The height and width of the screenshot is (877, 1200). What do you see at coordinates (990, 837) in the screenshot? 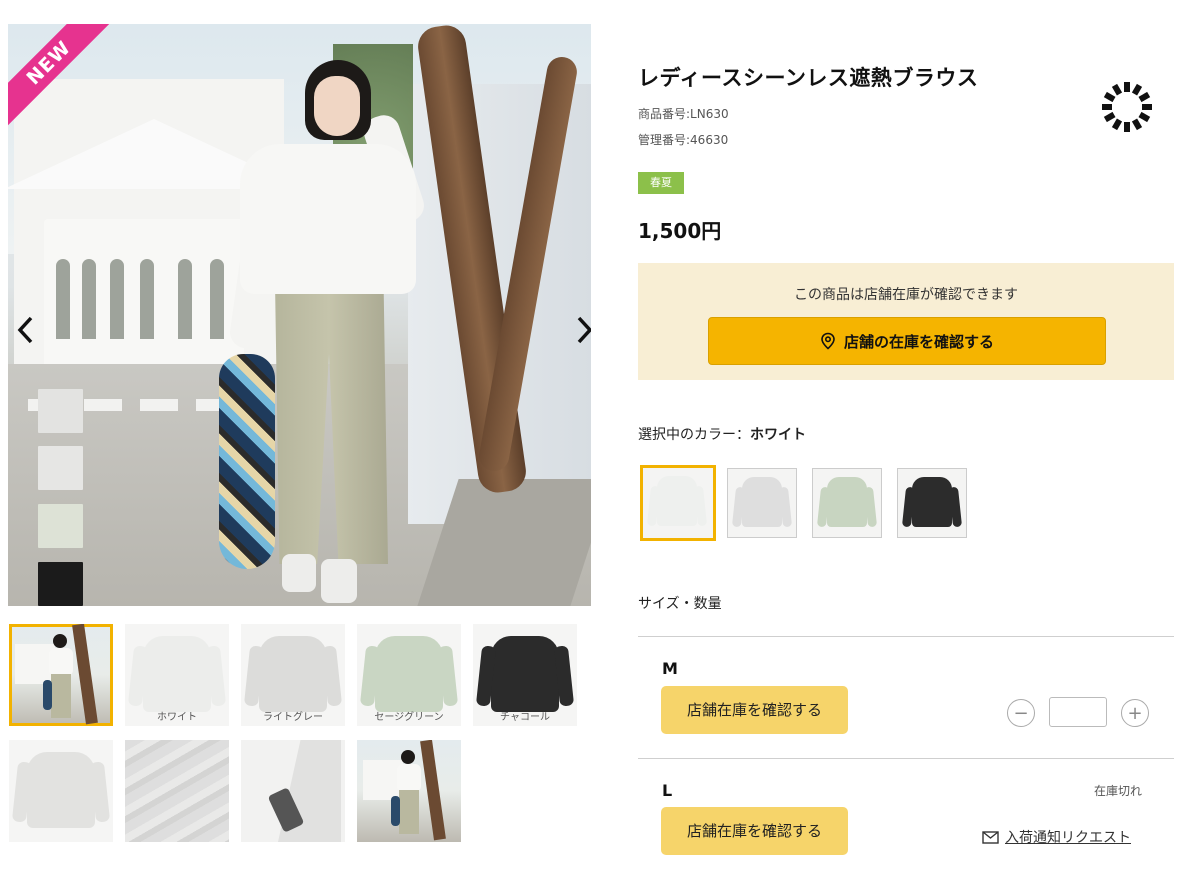
I see `mail-icon` at bounding box center [990, 837].